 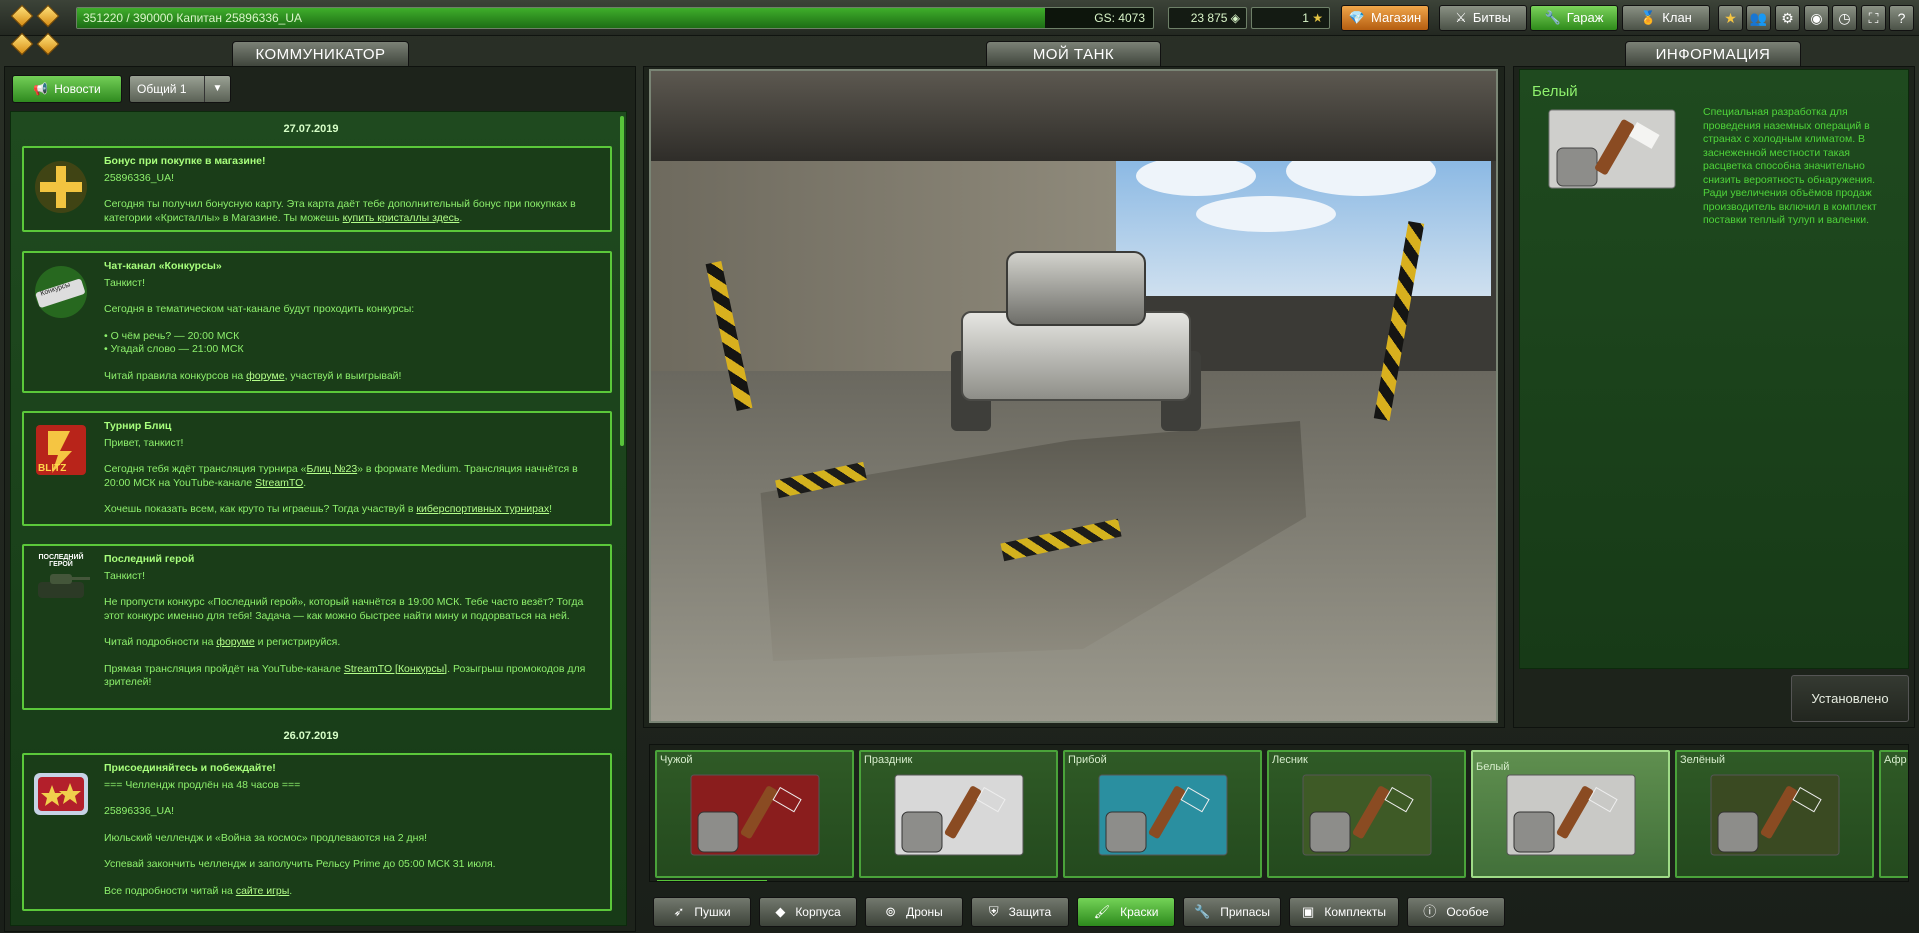 I want to click on category-guns: ➶ Пушки, so click(x=702, y=912).